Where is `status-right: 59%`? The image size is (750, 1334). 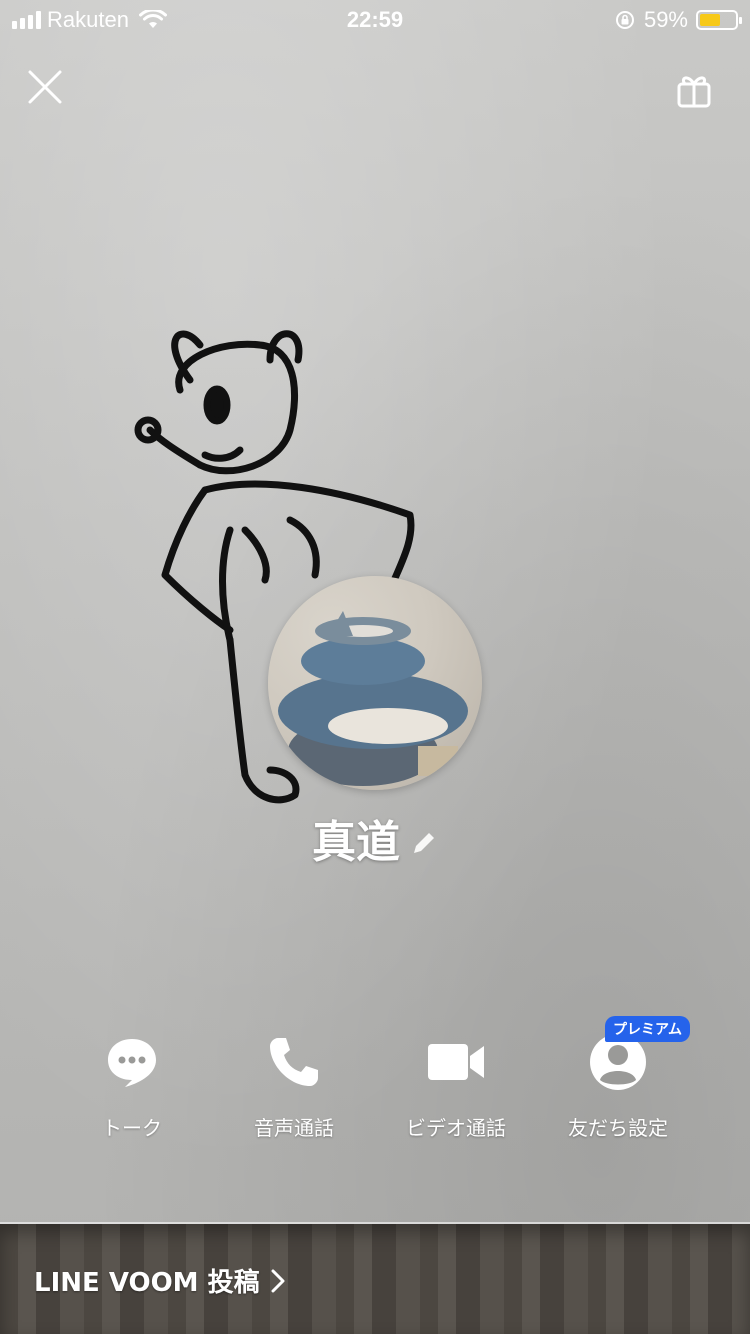 status-right: 59% is located at coordinates (678, 20).